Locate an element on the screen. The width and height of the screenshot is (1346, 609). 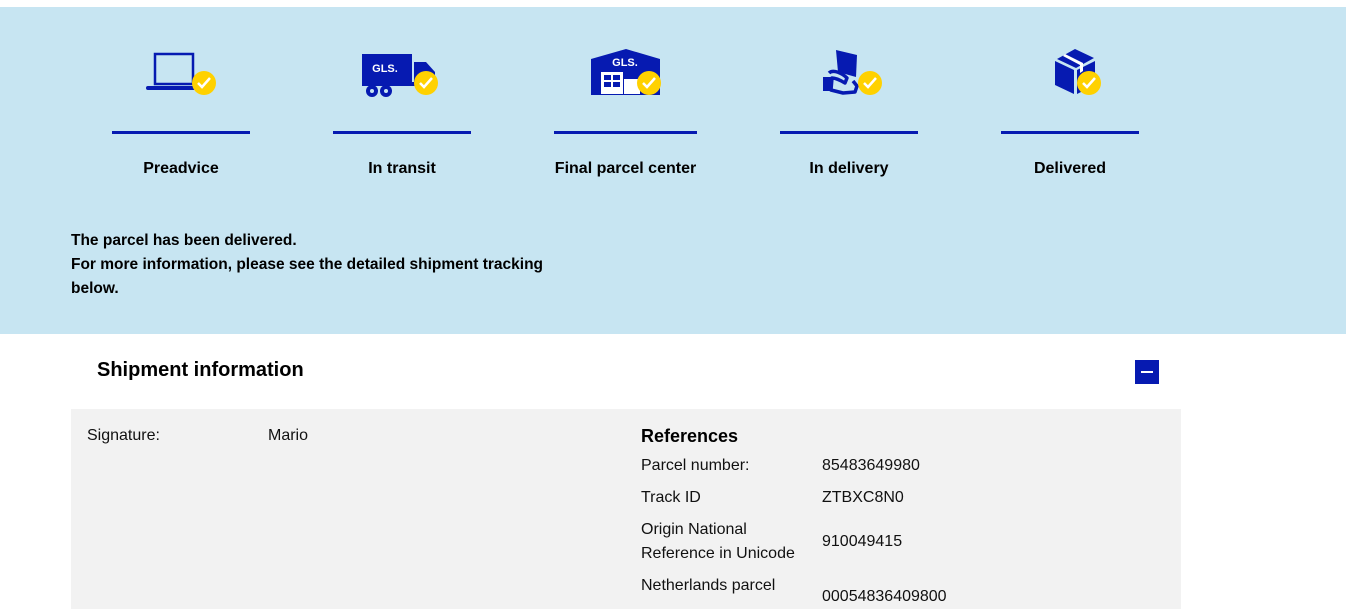
references-title: References is located at coordinates (690, 436).